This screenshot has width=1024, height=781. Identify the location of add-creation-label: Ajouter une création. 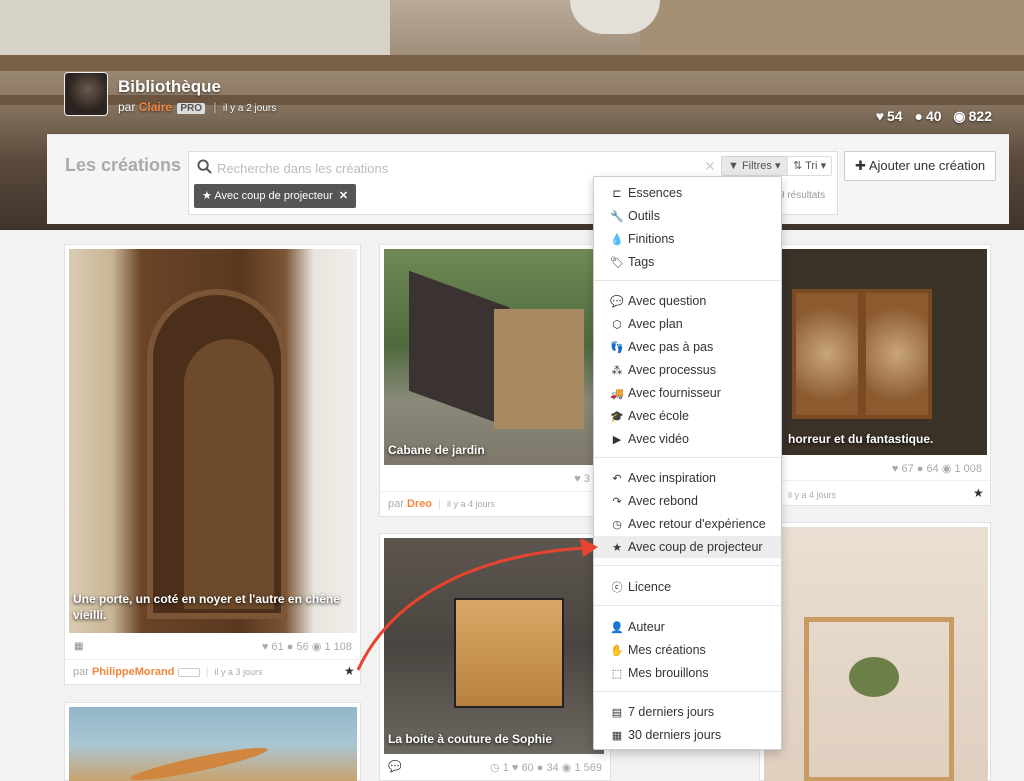
(927, 165).